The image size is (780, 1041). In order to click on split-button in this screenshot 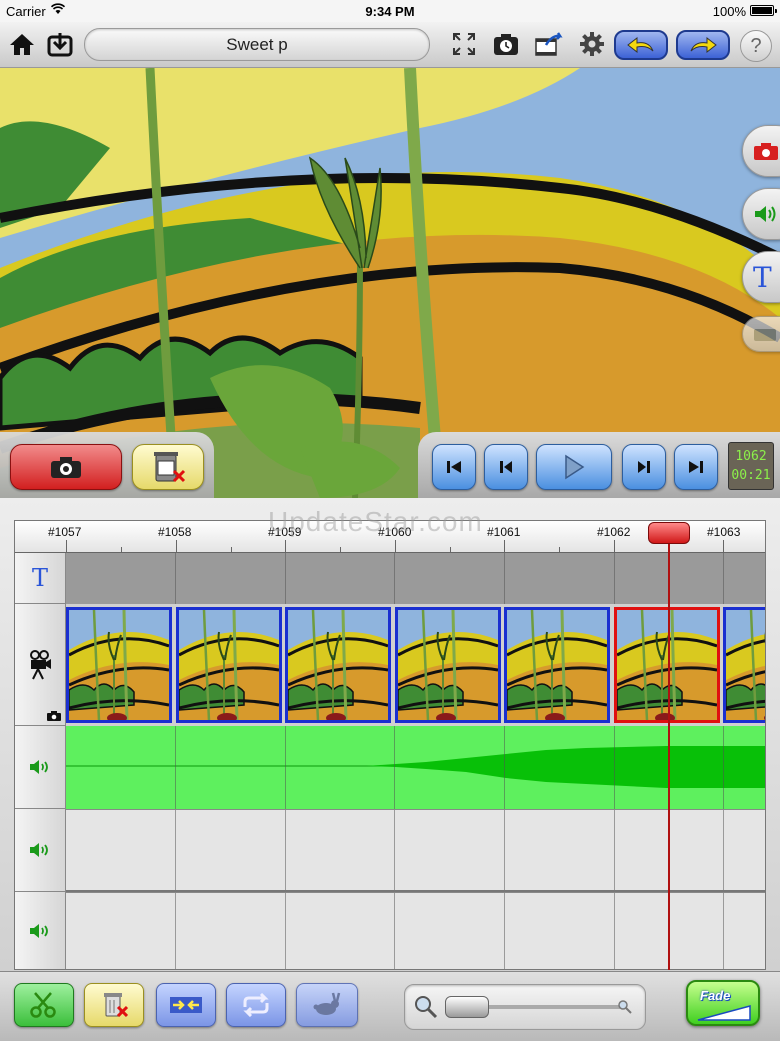, I will do `click(44, 1005)`.